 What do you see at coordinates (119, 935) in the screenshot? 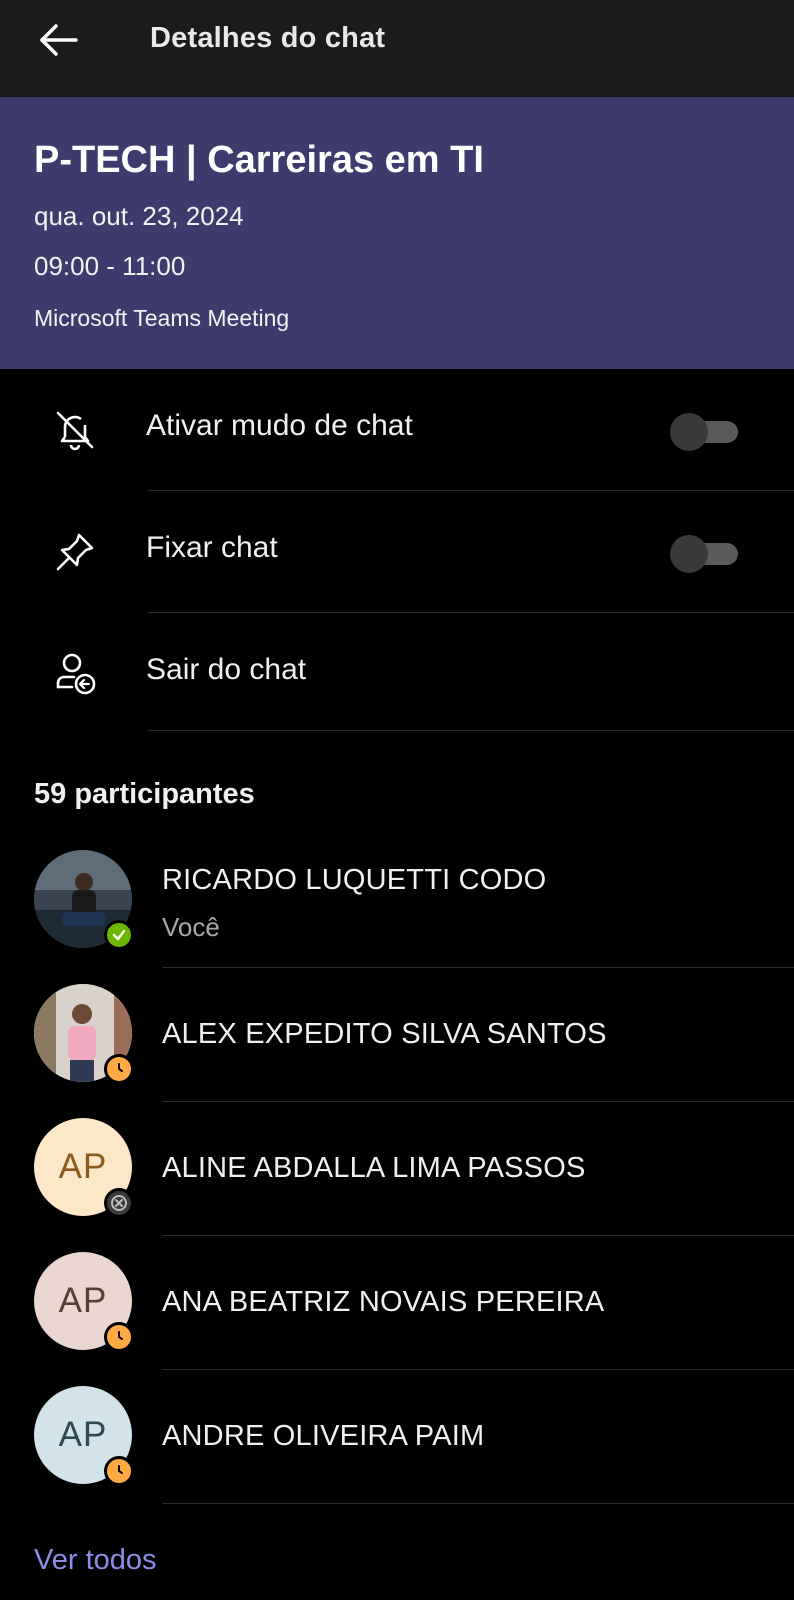
I see `status-available-icon` at bounding box center [119, 935].